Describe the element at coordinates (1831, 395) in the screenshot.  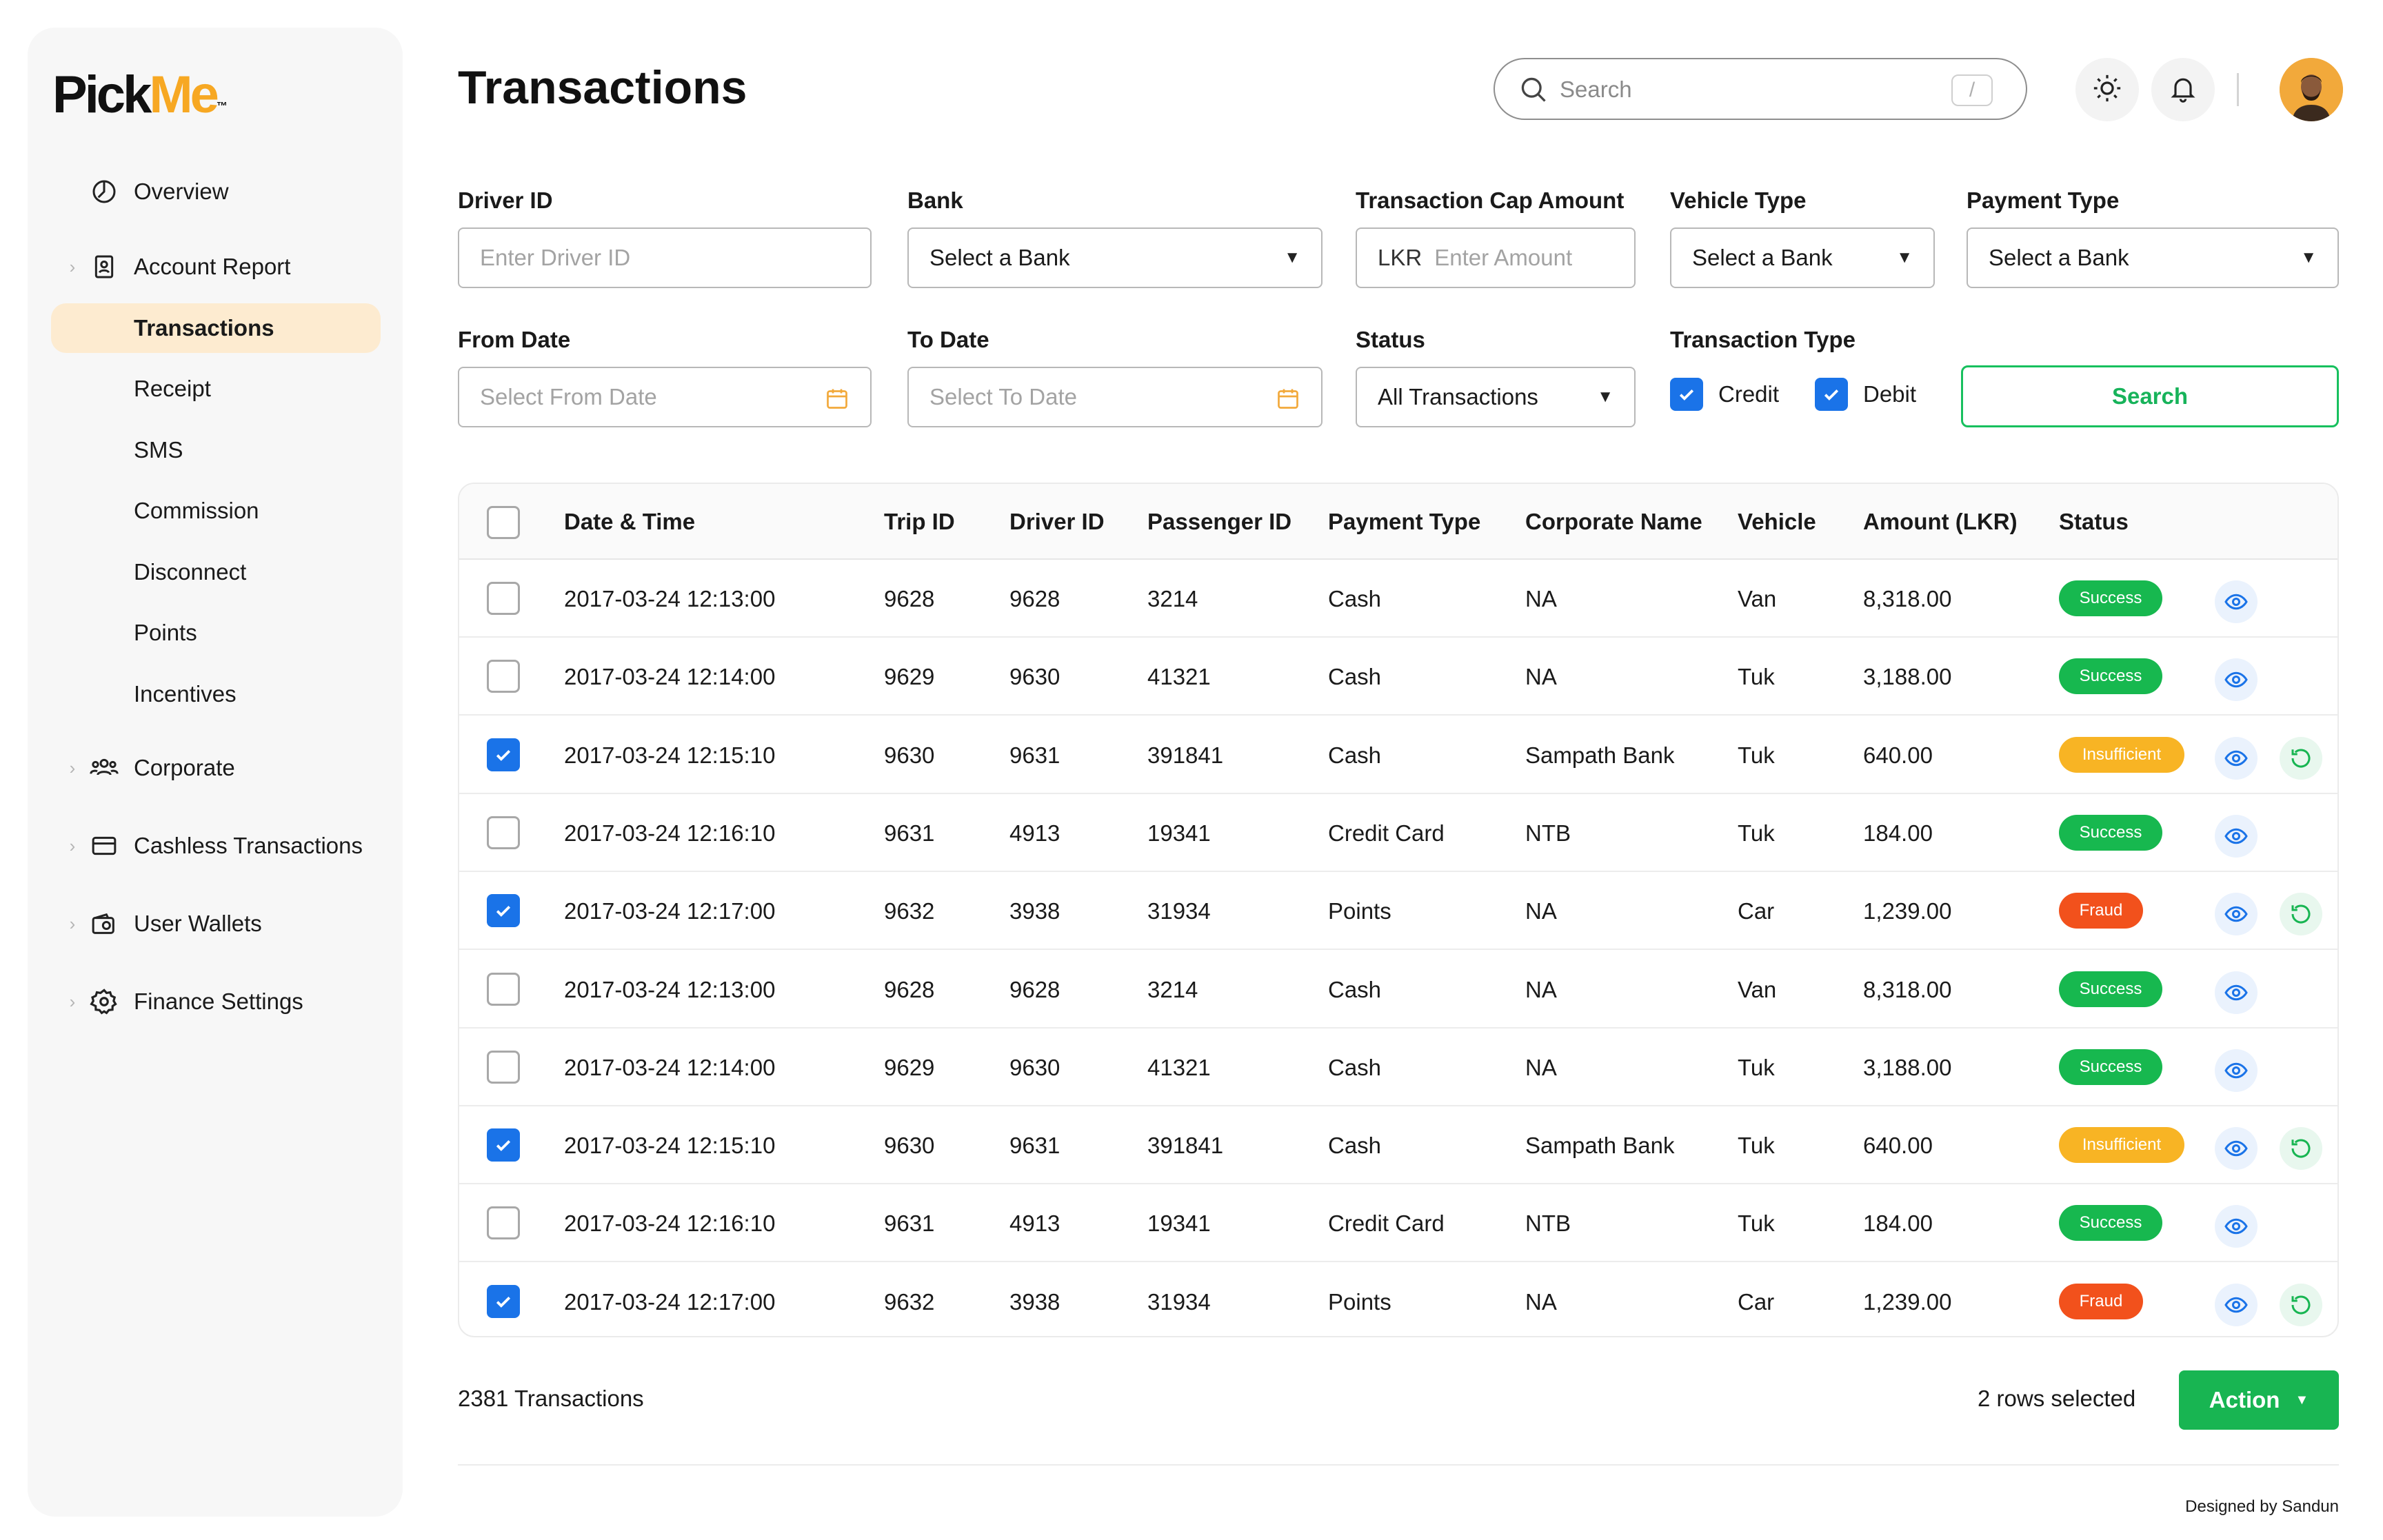
I see `debit-checkbox` at that location.